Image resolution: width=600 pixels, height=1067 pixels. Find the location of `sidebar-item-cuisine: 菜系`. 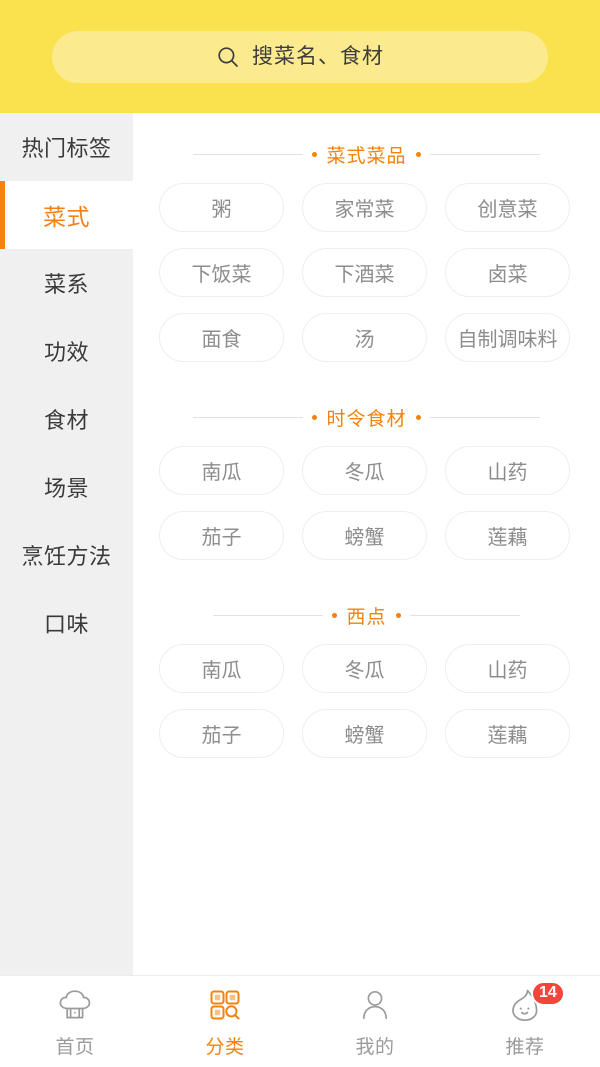

sidebar-item-cuisine: 菜系 is located at coordinates (66, 283).